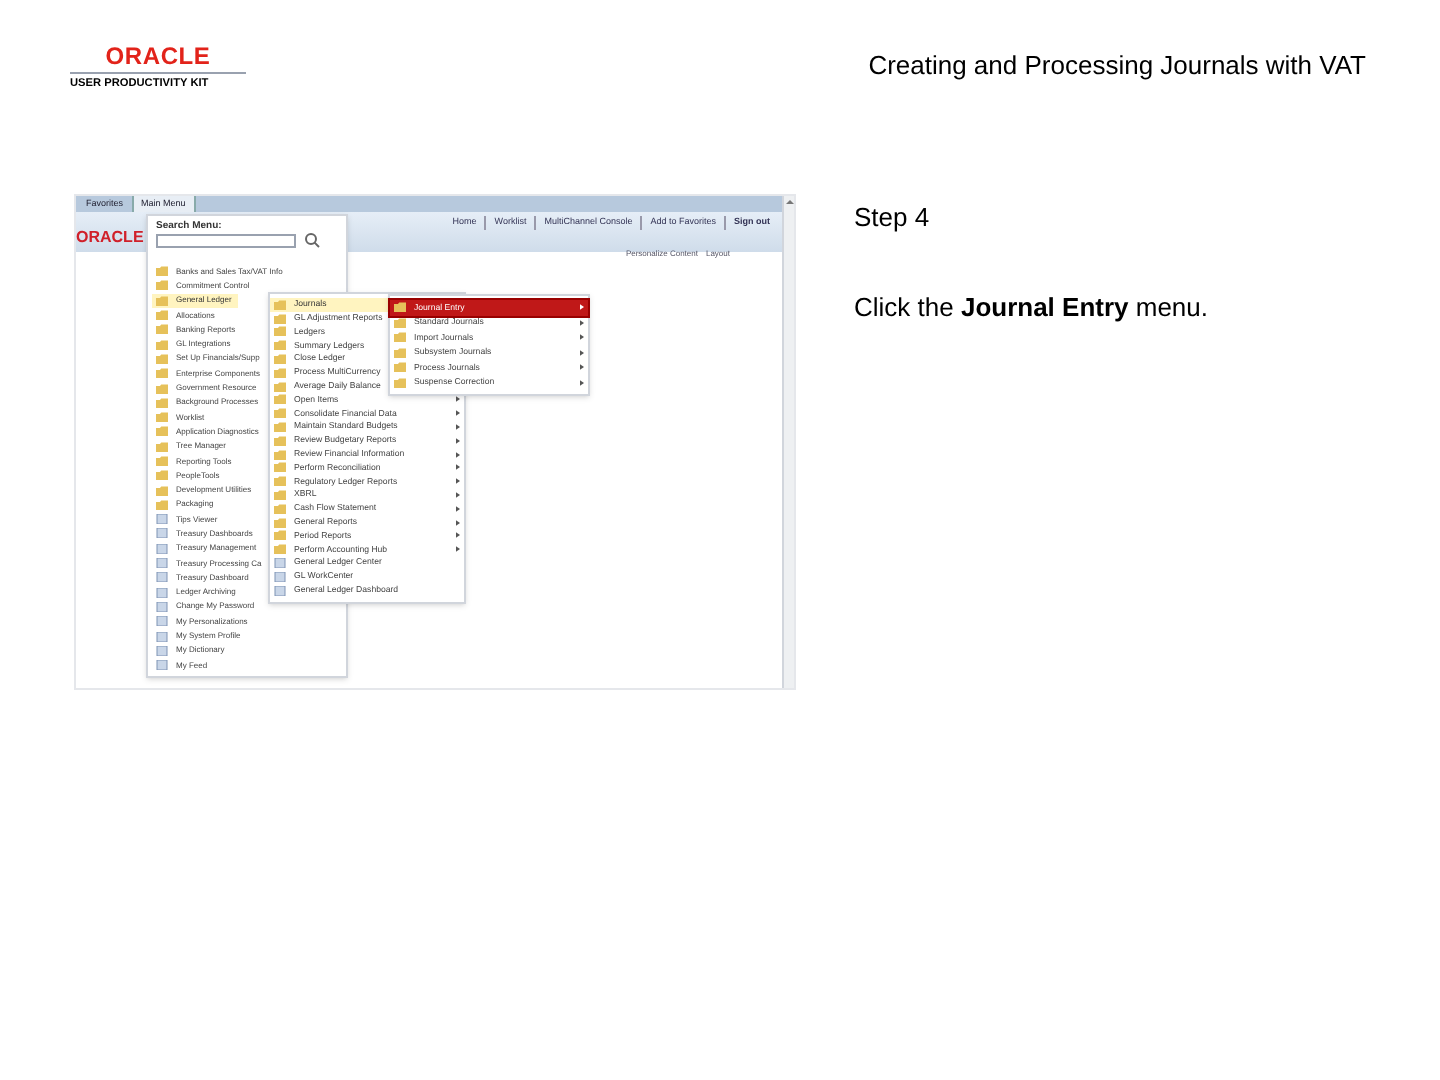  Describe the element at coordinates (158, 56) in the screenshot. I see `logo: ORACLE` at that location.